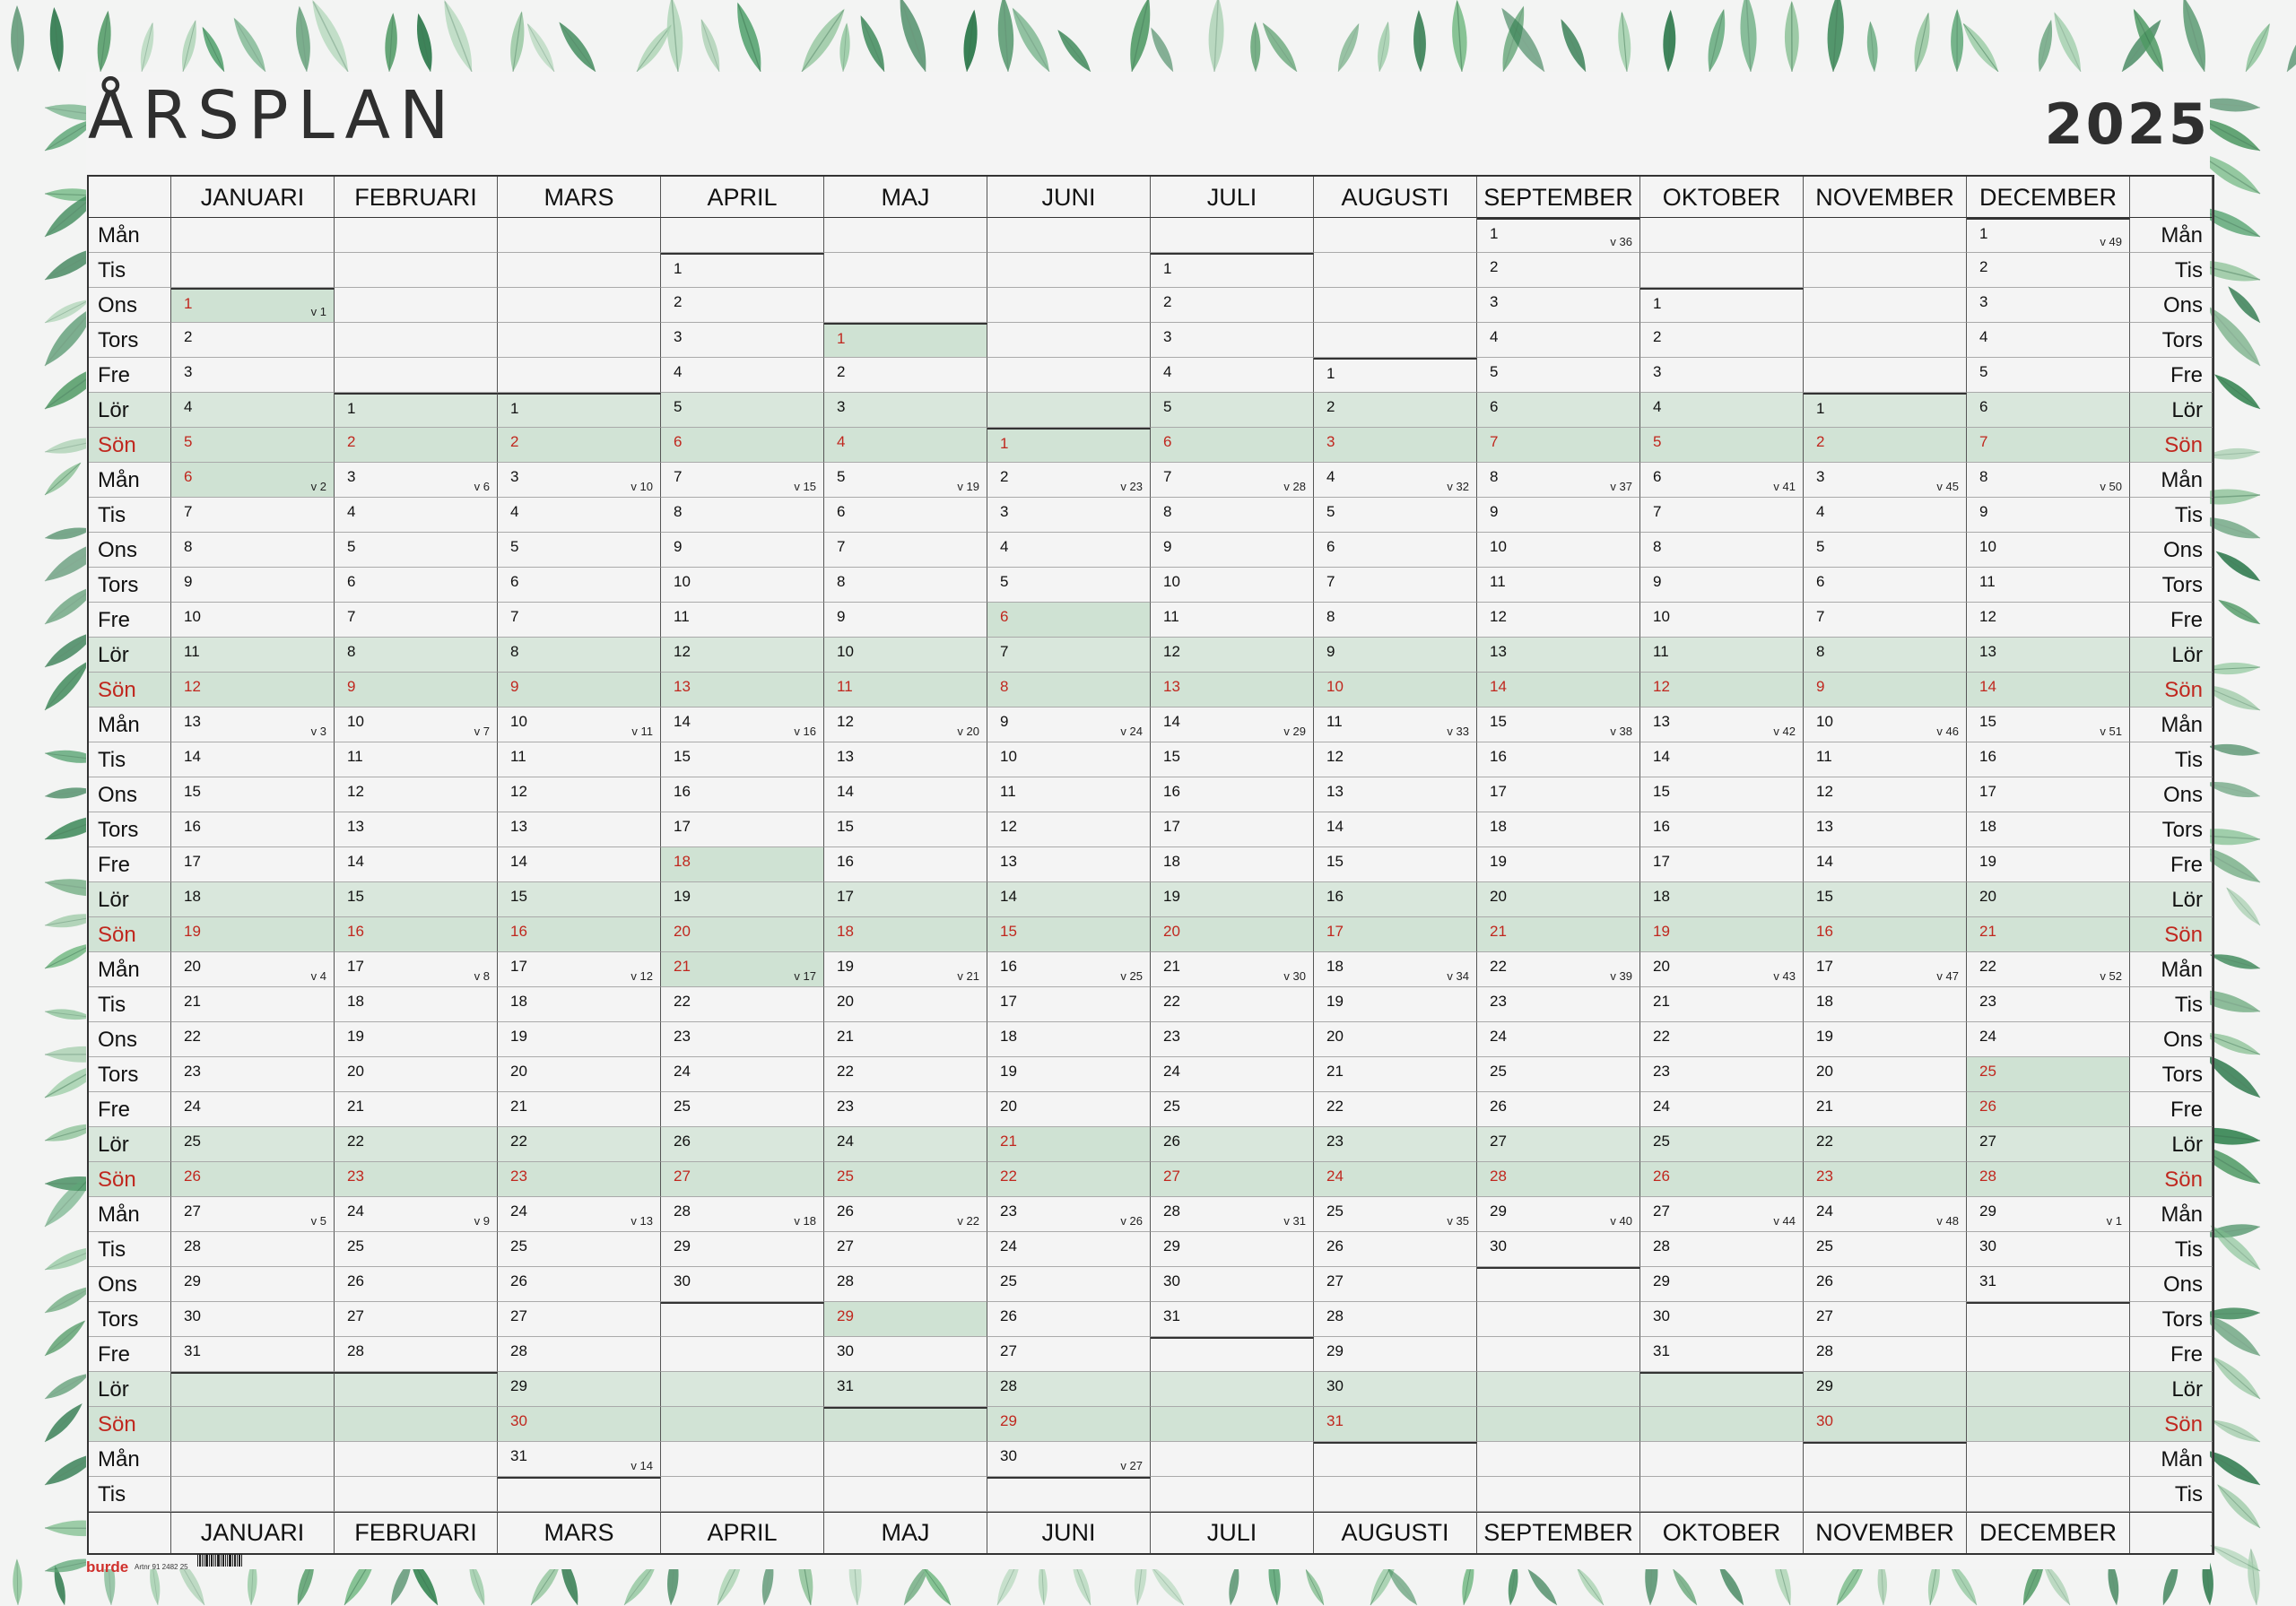  Describe the element at coordinates (2048, 340) in the screenshot. I see `day-cell: 4` at that location.